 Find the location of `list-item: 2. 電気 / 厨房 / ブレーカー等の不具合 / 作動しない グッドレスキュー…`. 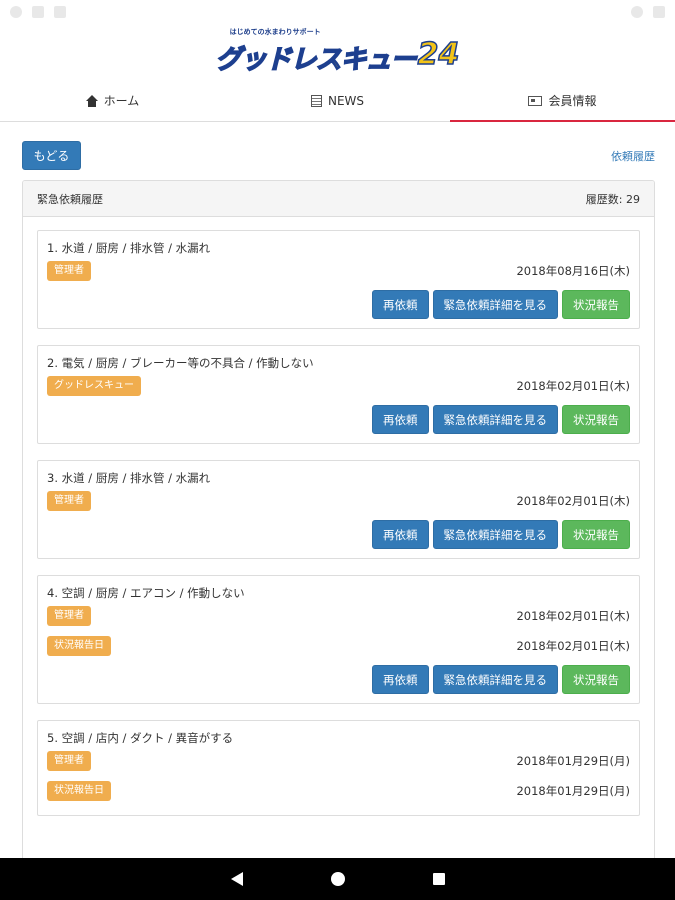

list-item: 2. 電気 / 厨房 / ブレーカー等の不具合 / 作動しない グッドレスキュー… is located at coordinates (338, 394).